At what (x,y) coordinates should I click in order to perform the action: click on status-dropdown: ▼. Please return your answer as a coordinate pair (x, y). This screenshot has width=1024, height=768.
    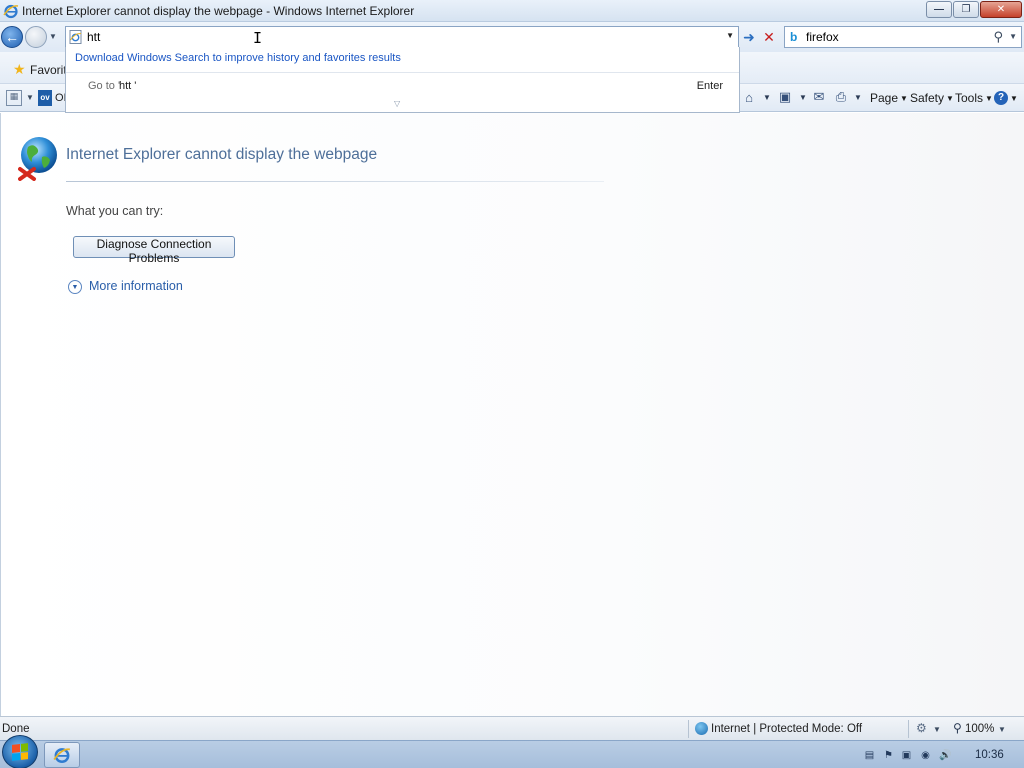
    Looking at the image, I should click on (937, 729).